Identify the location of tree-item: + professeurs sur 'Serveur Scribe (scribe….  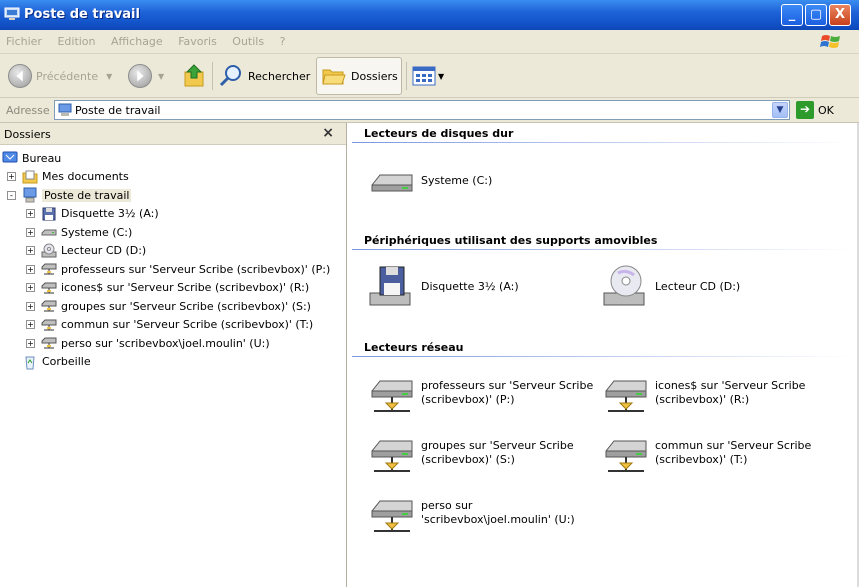
(178, 269).